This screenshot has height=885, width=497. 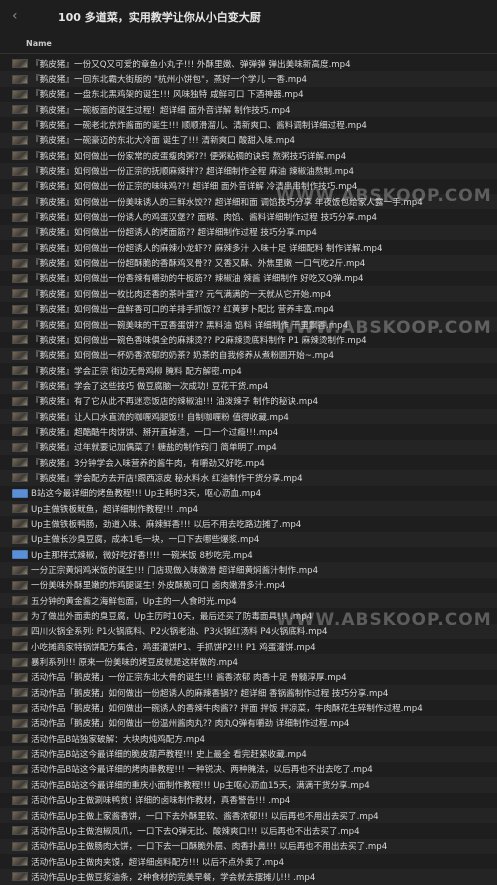 I want to click on file-row: 『鹅皮猪』如何做出一份超诱人的烤面筋?? 超详细制作过程 技巧分享.mp4, so click(x=248, y=232).